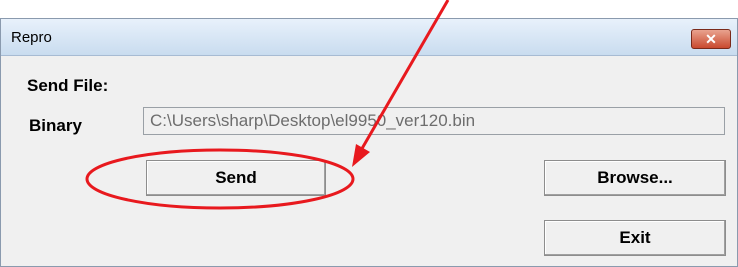 The height and width of the screenshot is (267, 738). I want to click on close-icon: ✕, so click(711, 39).